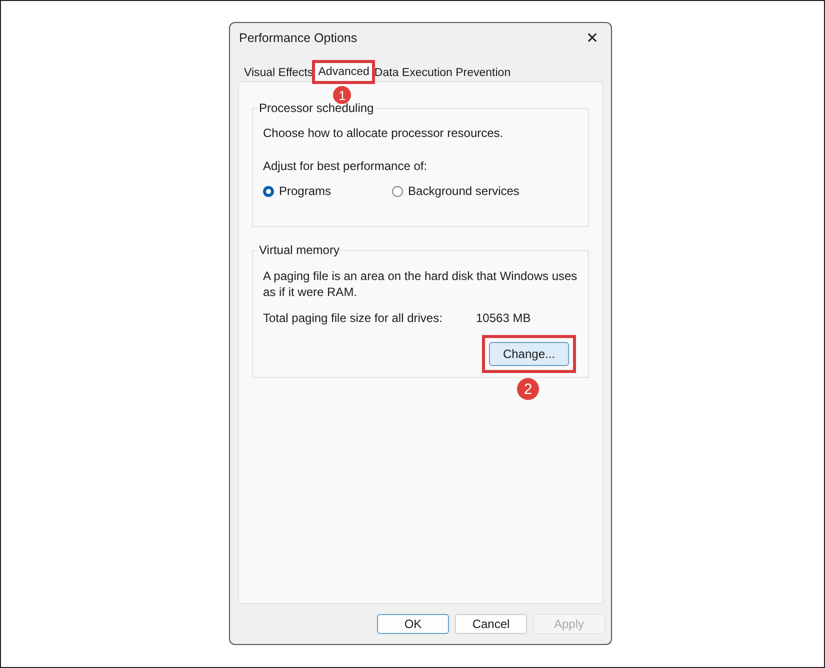 Image resolution: width=825 pixels, height=668 pixels. I want to click on step-marker: 2, so click(528, 389).